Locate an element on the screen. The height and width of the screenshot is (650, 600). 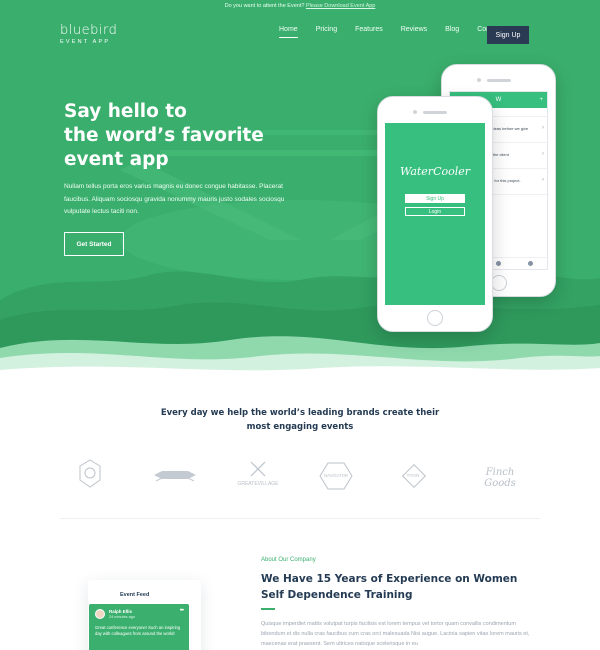
about-eyebrow: About Our Company is located at coordinates (288, 560).